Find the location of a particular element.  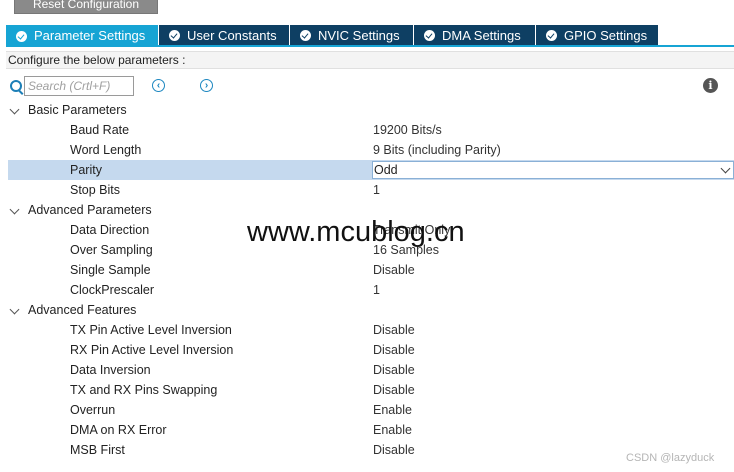

param-row-single-sample: Single Sample Disable is located at coordinates (371, 270).